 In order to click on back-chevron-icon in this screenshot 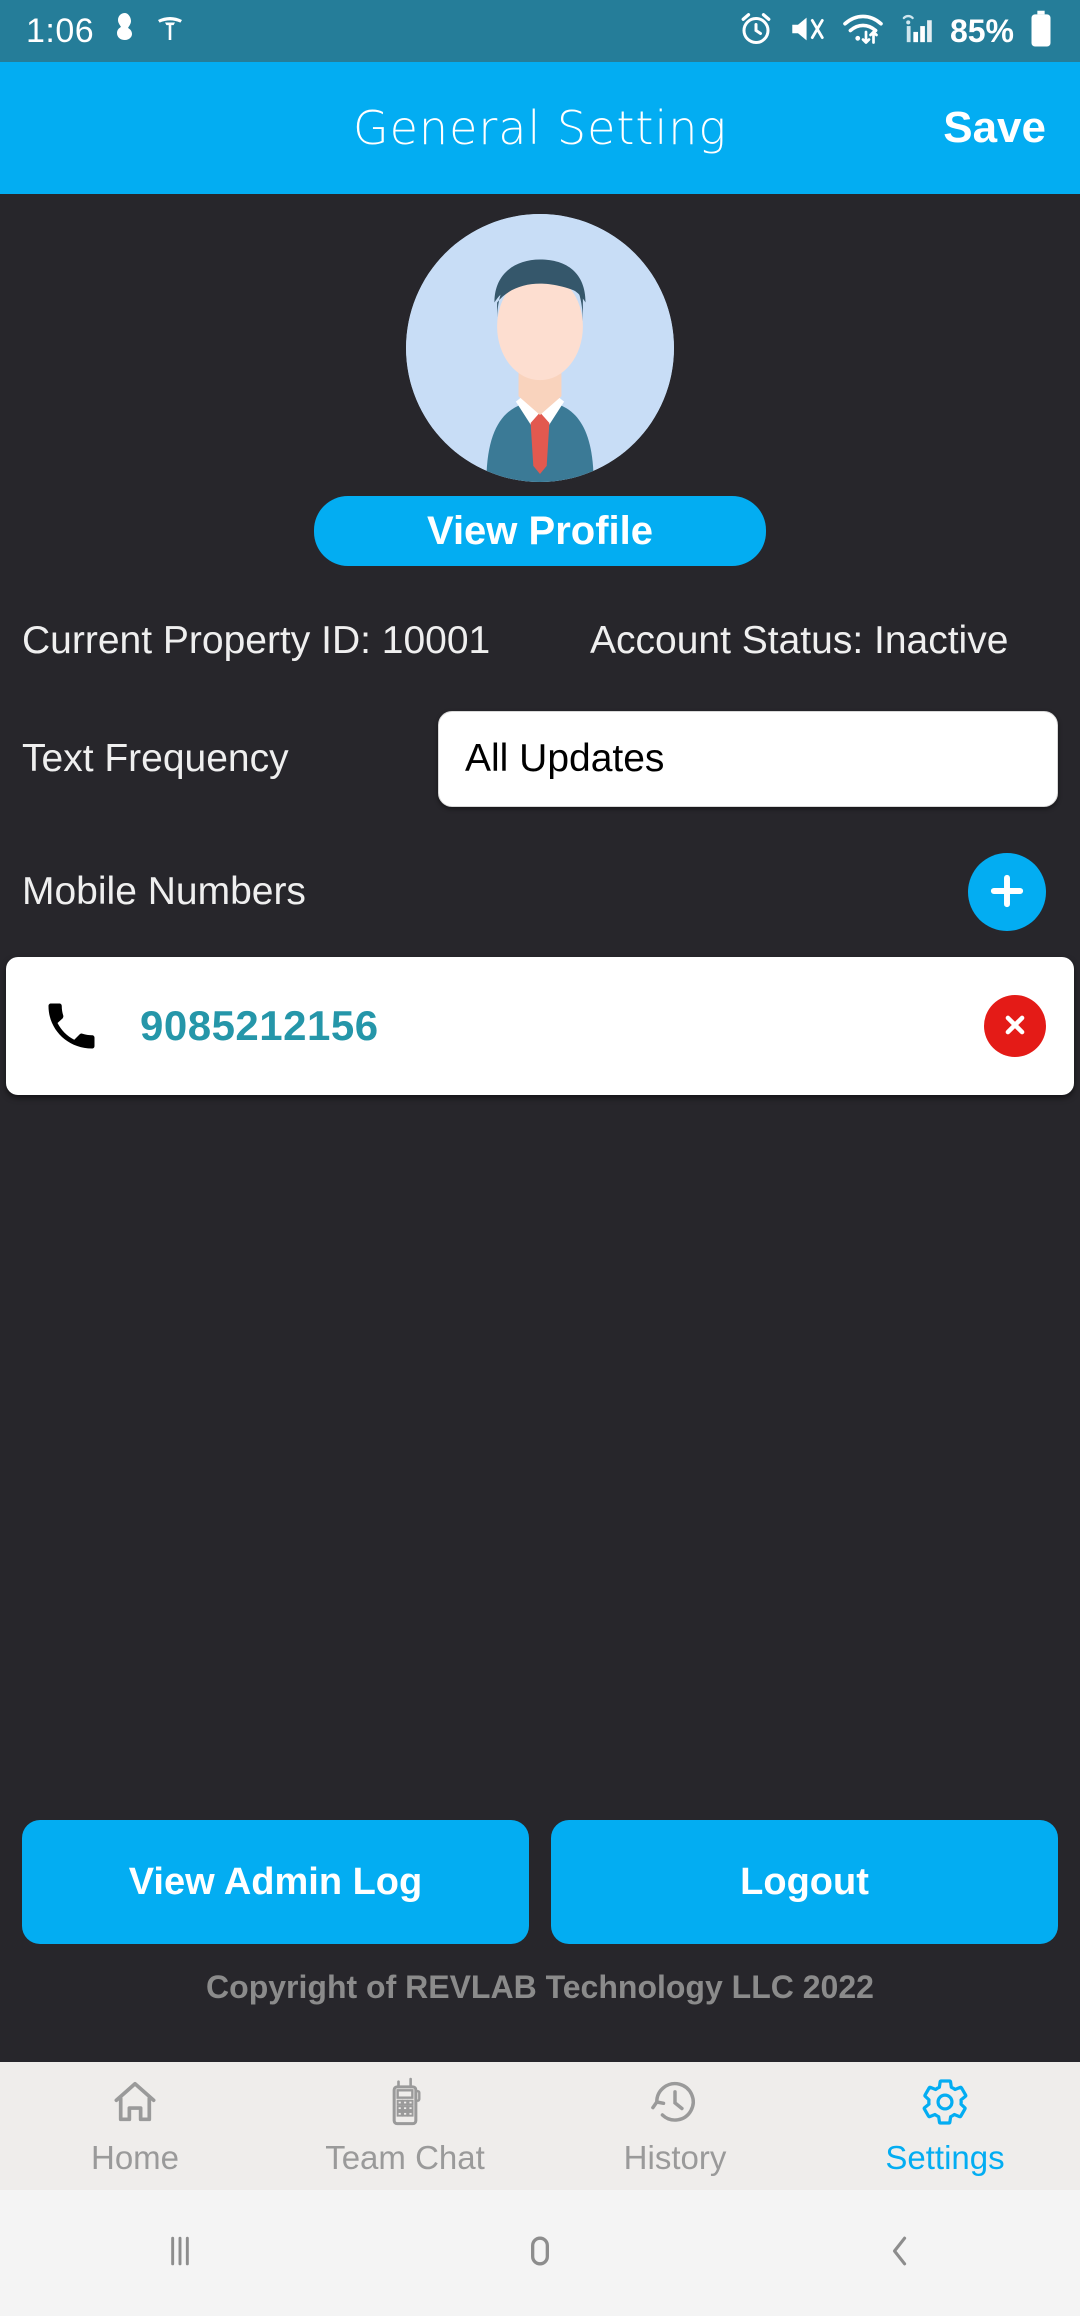, I will do `click(900, 2253)`.